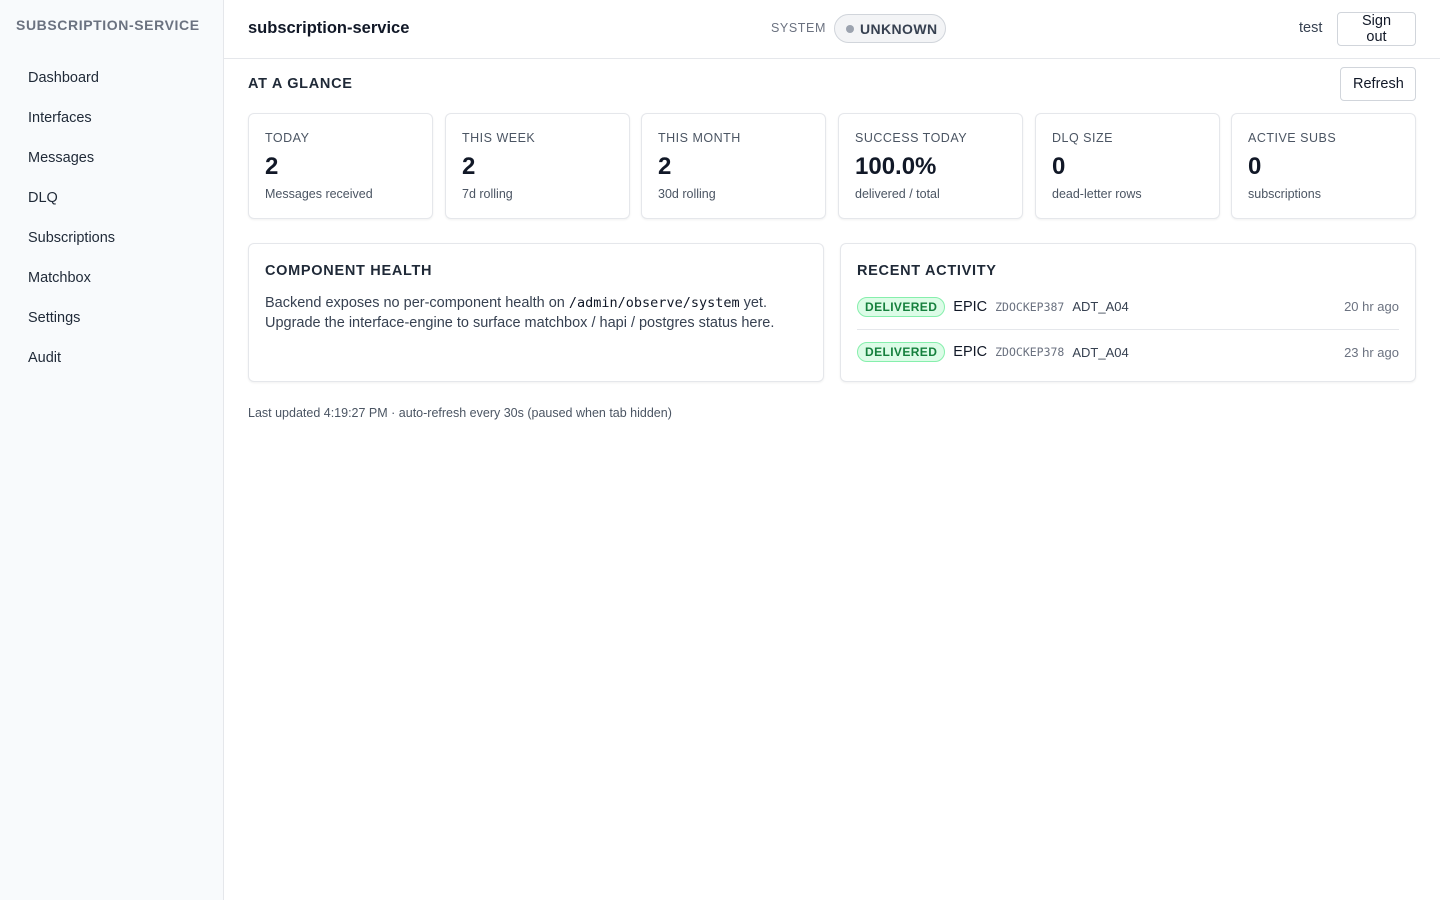  Describe the element at coordinates (1371, 306) in the screenshot. I see `activity-timestamp: 20 hr ago` at that location.